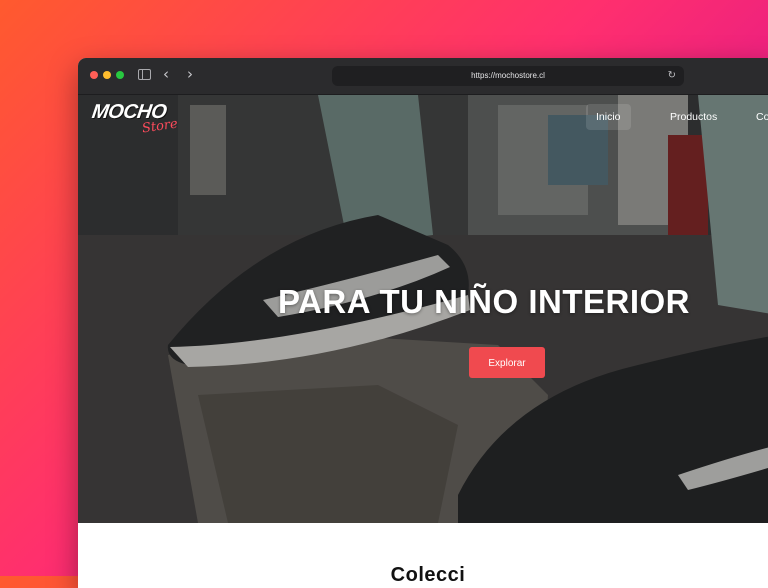 The image size is (768, 588). Describe the element at coordinates (120, 75) in the screenshot. I see `maximize-window-button` at that location.